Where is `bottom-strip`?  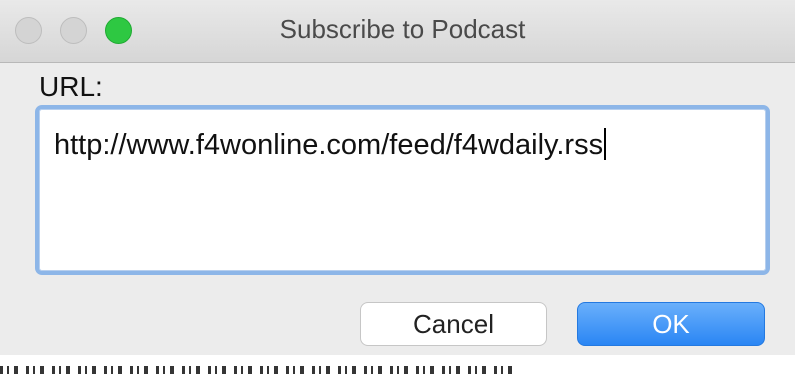 bottom-strip is located at coordinates (397, 371).